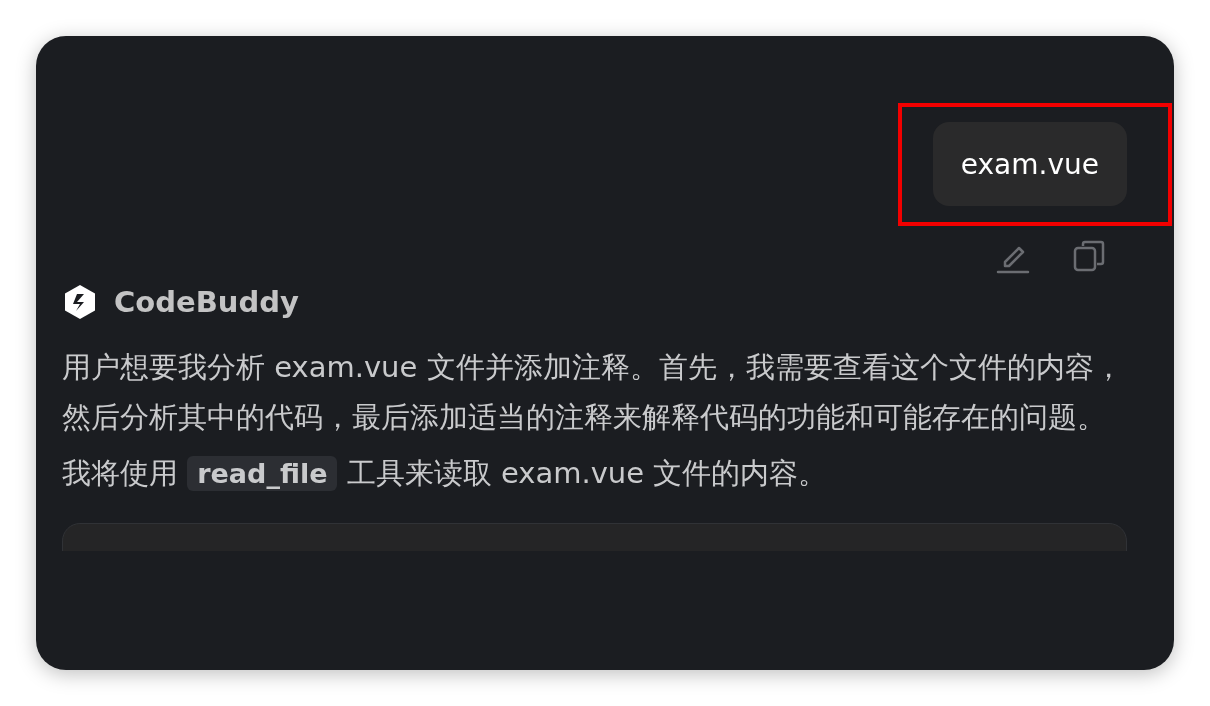 This screenshot has width=1210, height=706. Describe the element at coordinates (80, 302) in the screenshot. I see `logo-icon` at that location.